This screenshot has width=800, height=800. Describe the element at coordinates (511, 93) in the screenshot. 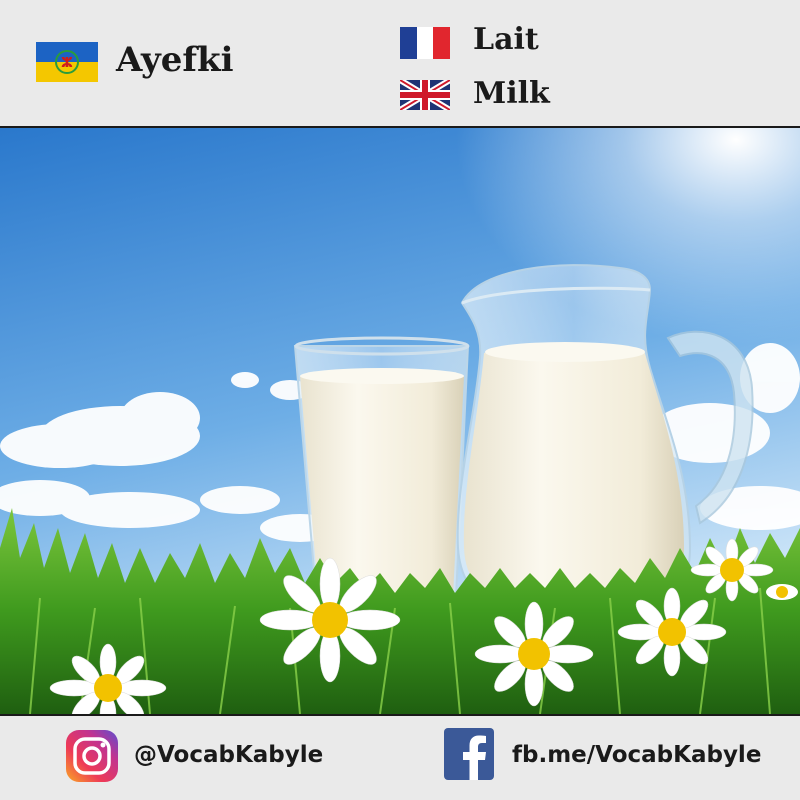

I see `english-word: Milk` at that location.